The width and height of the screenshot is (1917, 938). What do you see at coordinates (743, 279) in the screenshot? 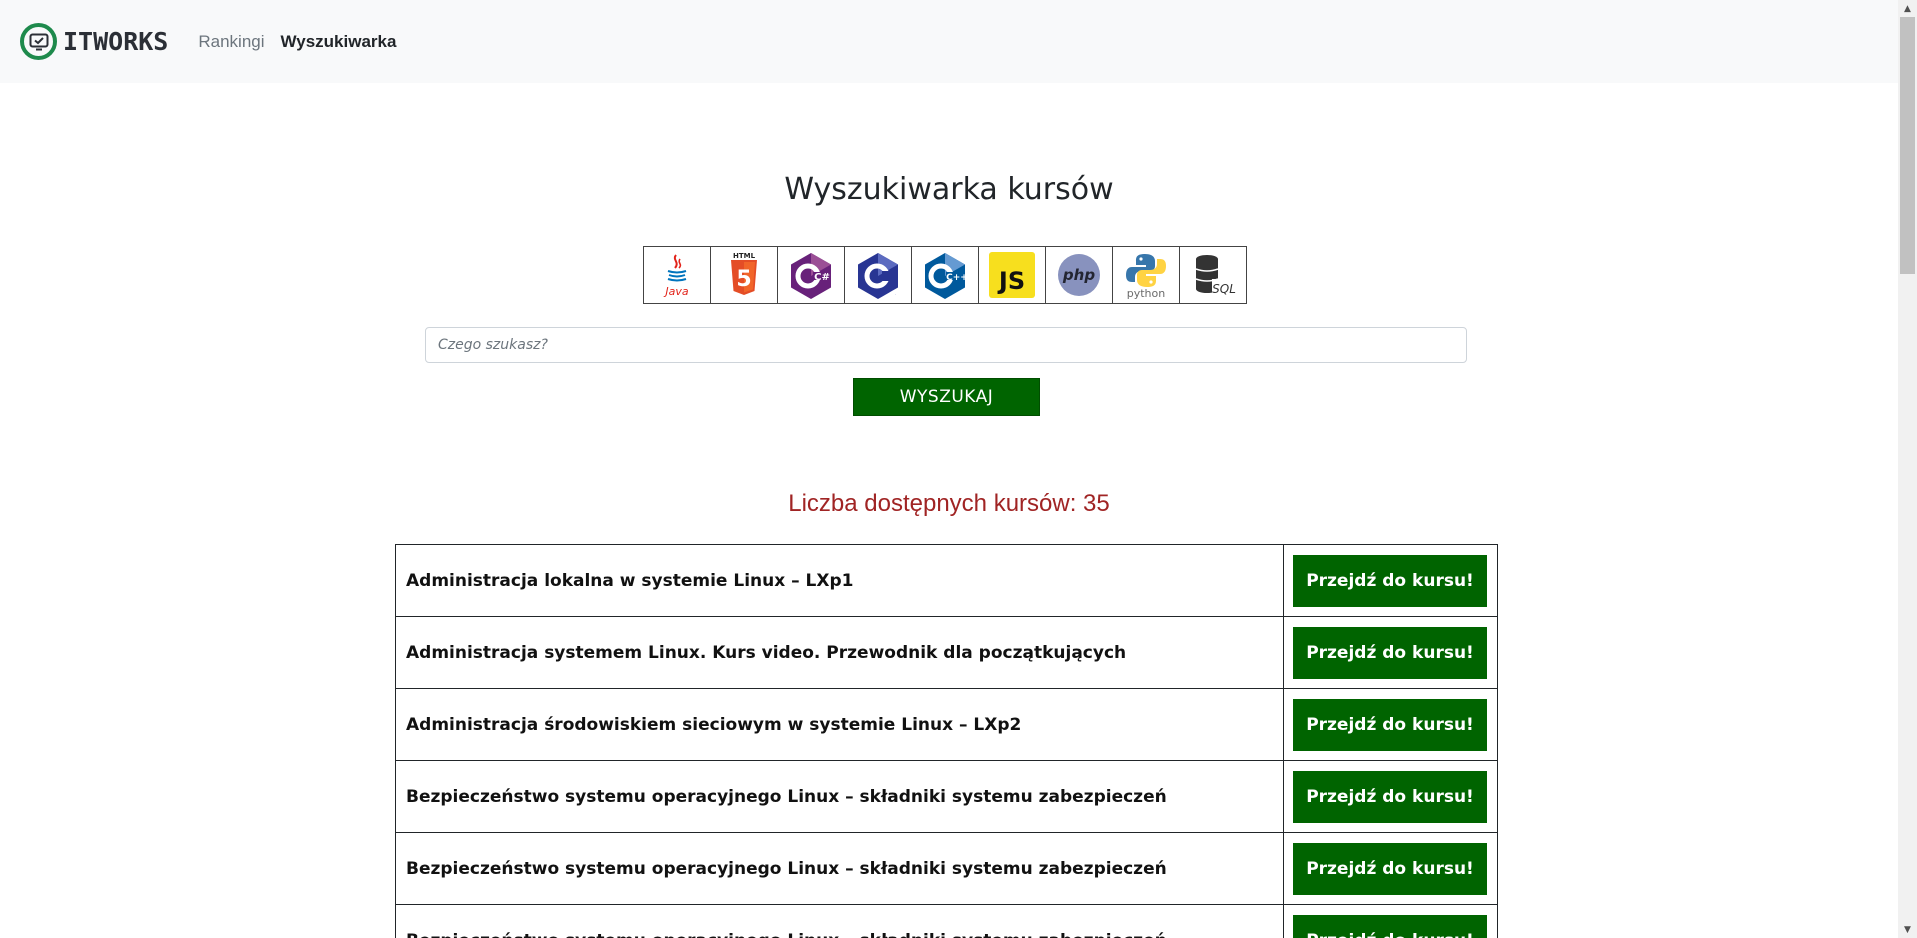
I see `svg-text: 5` at bounding box center [743, 279].